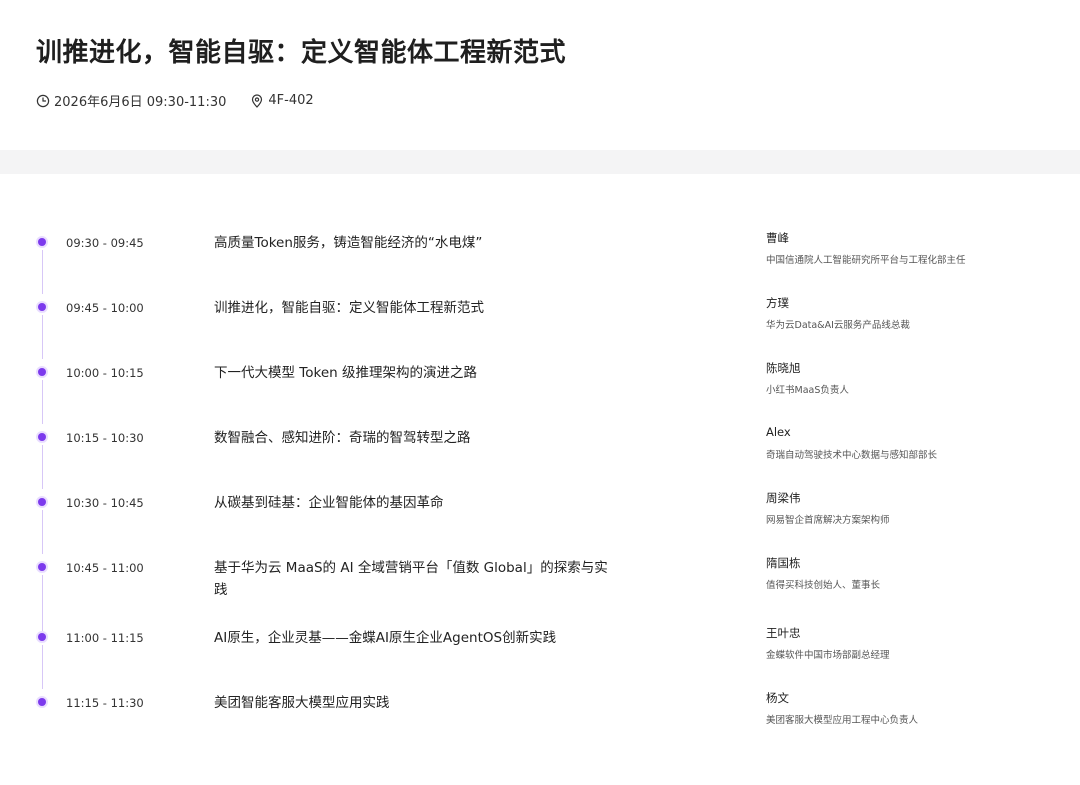  Describe the element at coordinates (105, 703) in the screenshot. I see `agenda-time: 11:15 - 11:30` at that location.